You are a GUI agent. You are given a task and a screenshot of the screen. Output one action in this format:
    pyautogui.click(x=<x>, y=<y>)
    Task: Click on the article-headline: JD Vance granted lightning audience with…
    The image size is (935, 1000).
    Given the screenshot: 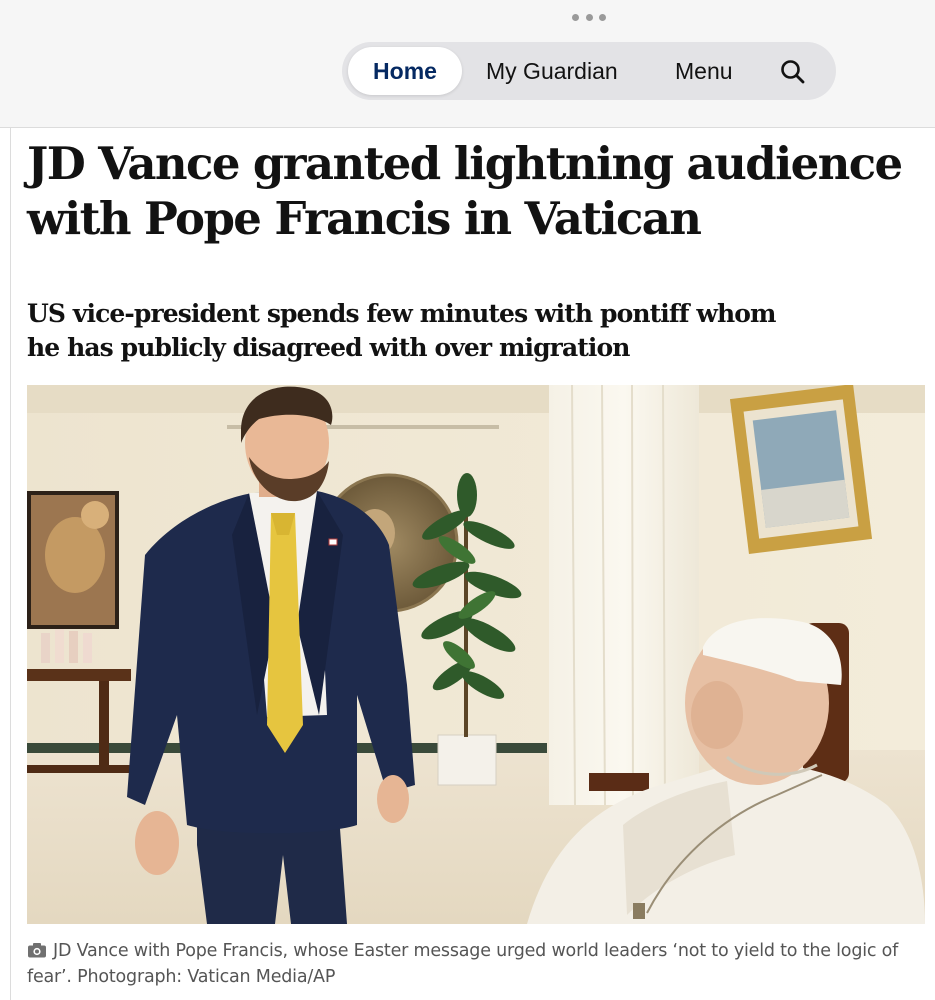 What is the action you would take?
    pyautogui.click(x=477, y=191)
    